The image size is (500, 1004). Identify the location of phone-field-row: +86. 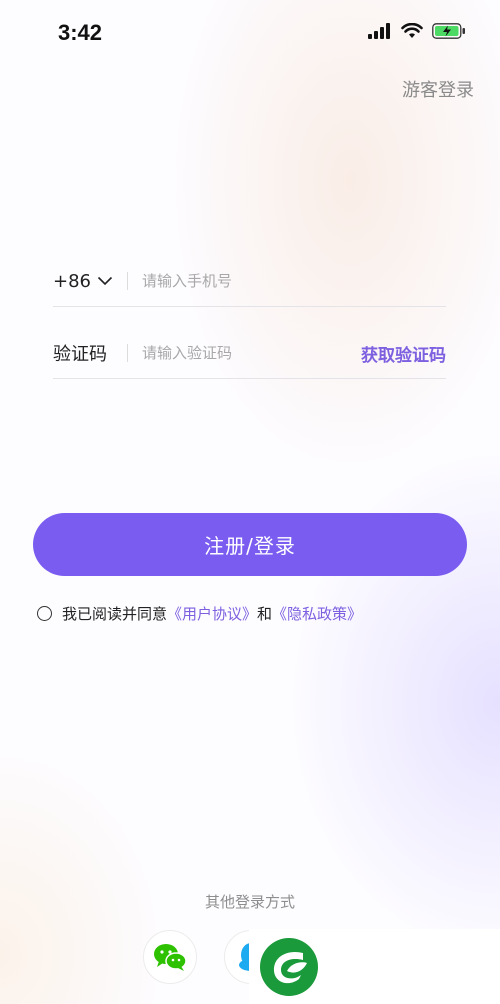
(249, 281).